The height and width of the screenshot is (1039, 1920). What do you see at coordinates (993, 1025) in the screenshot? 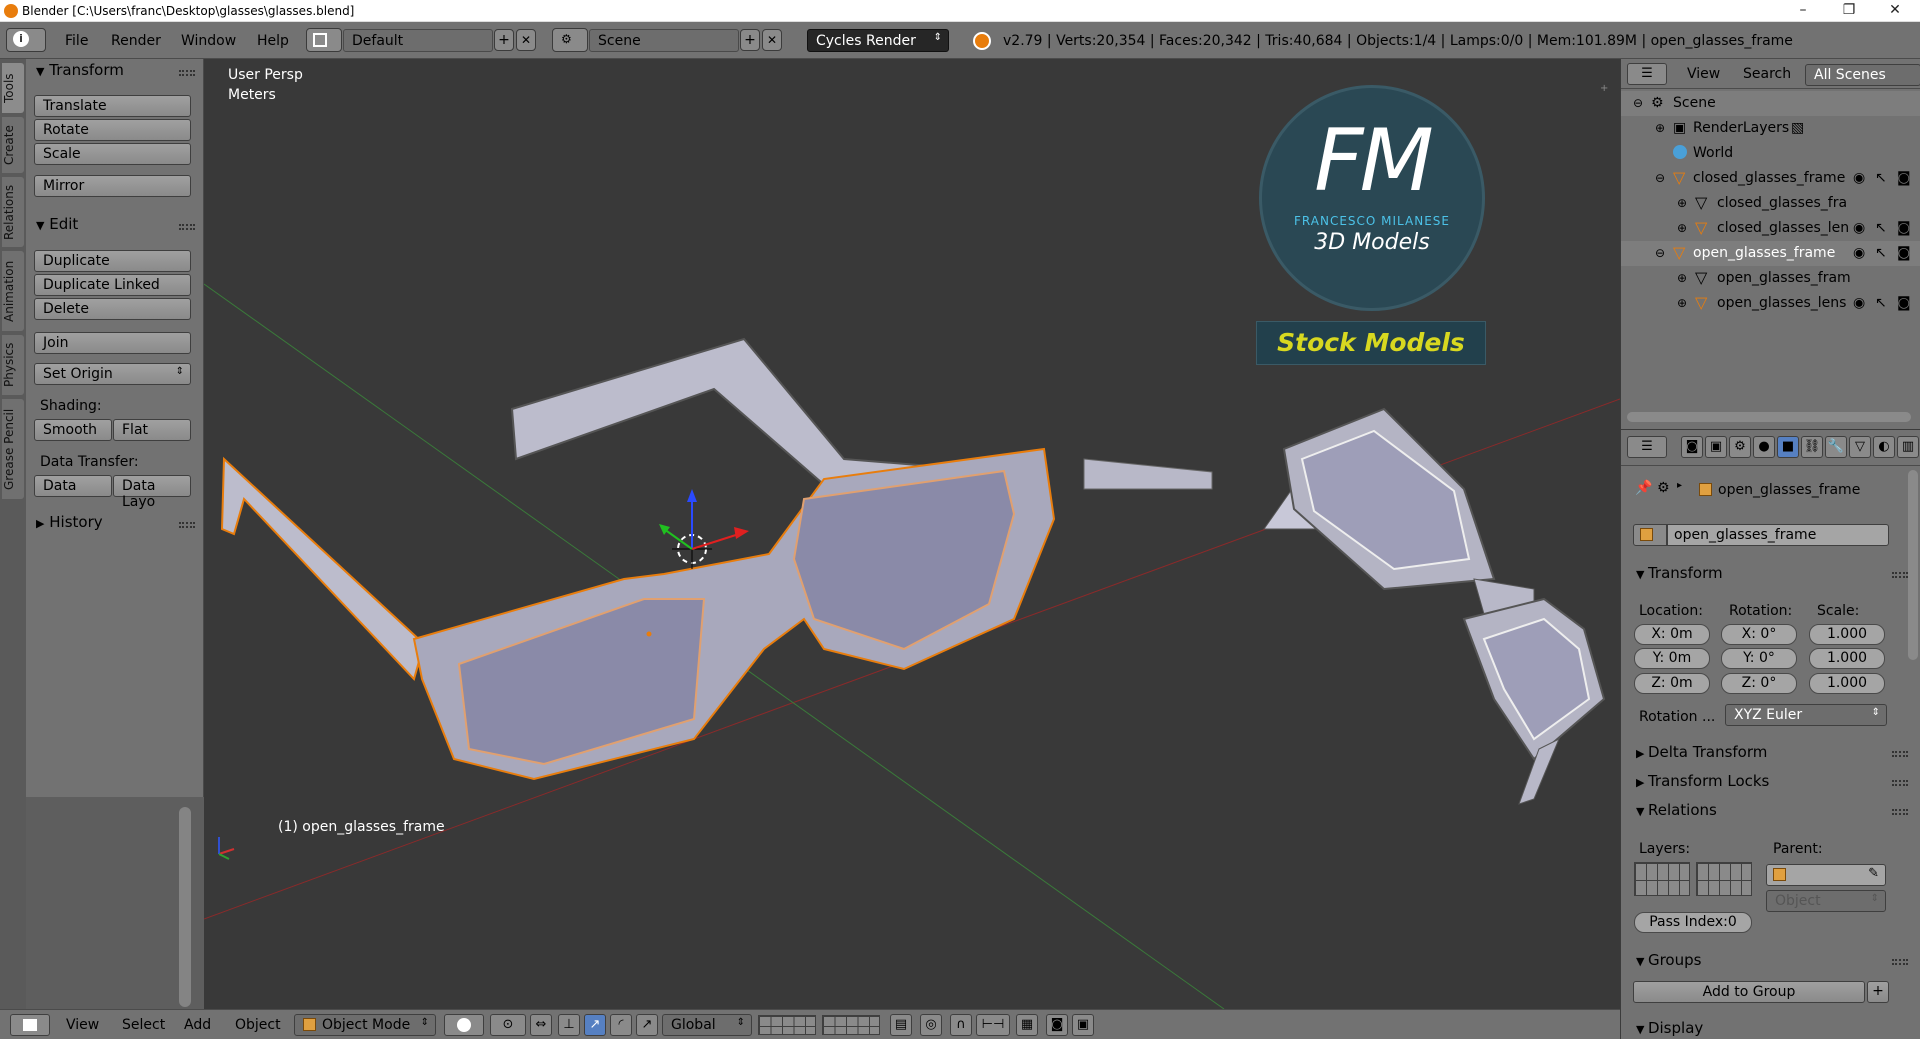
I see `snap-element-select: ⊢⊣` at bounding box center [993, 1025].